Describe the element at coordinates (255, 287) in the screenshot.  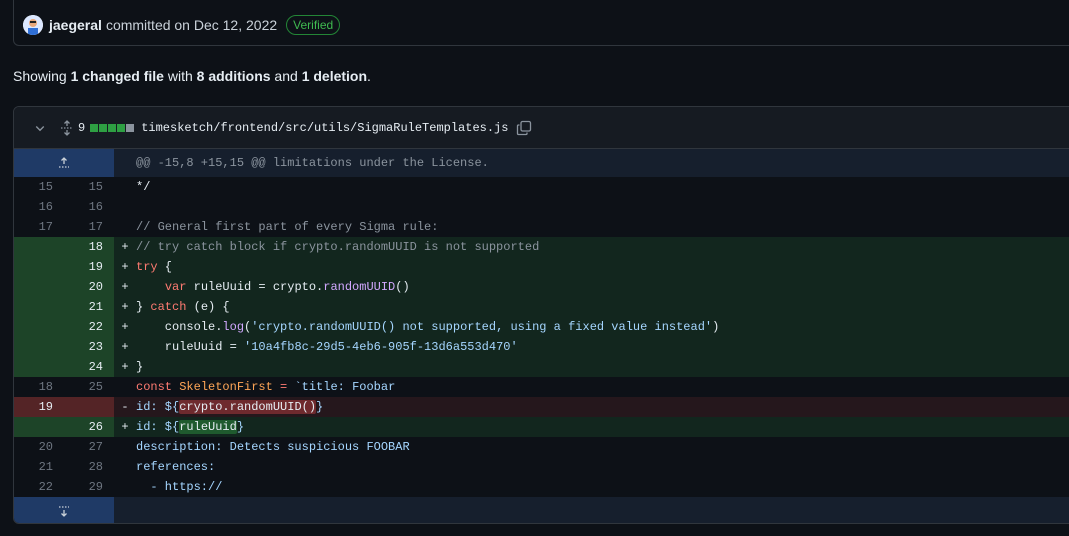
I see `code-token: ruleUuid = crypto.` at that location.